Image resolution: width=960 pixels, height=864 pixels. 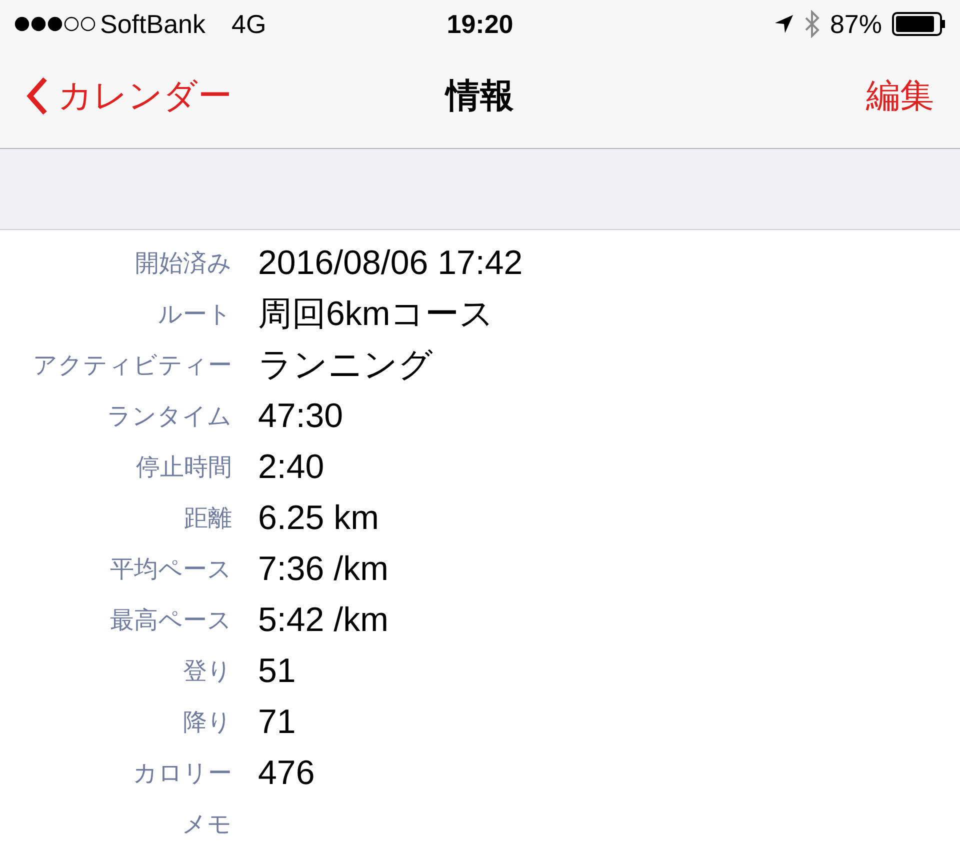 What do you see at coordinates (345, 365) in the screenshot?
I see `field-value: ランニング` at bounding box center [345, 365].